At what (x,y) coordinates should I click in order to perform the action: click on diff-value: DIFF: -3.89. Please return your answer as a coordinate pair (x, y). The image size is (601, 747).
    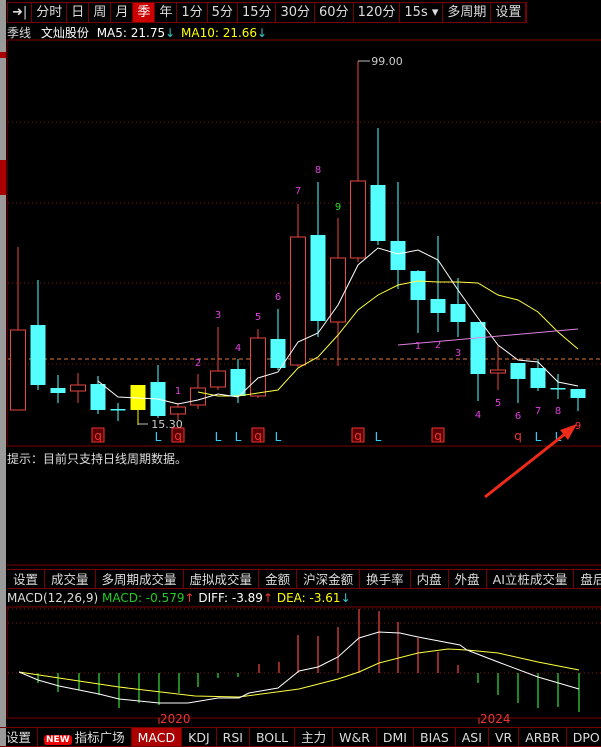
    Looking at the image, I should click on (230, 598).